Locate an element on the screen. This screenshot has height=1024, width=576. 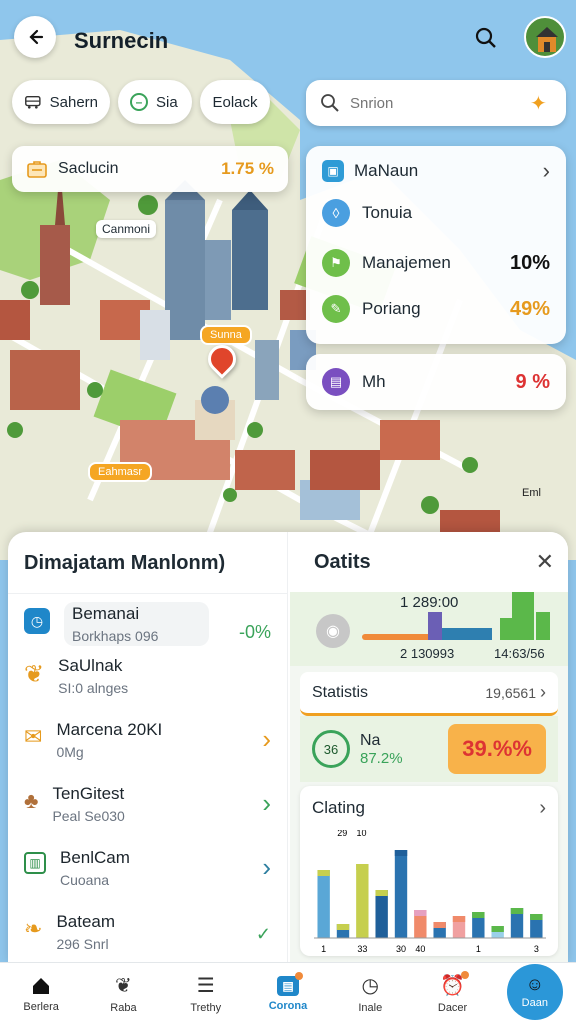
map-poi-label: Canmoni is located at coordinates (126, 229).